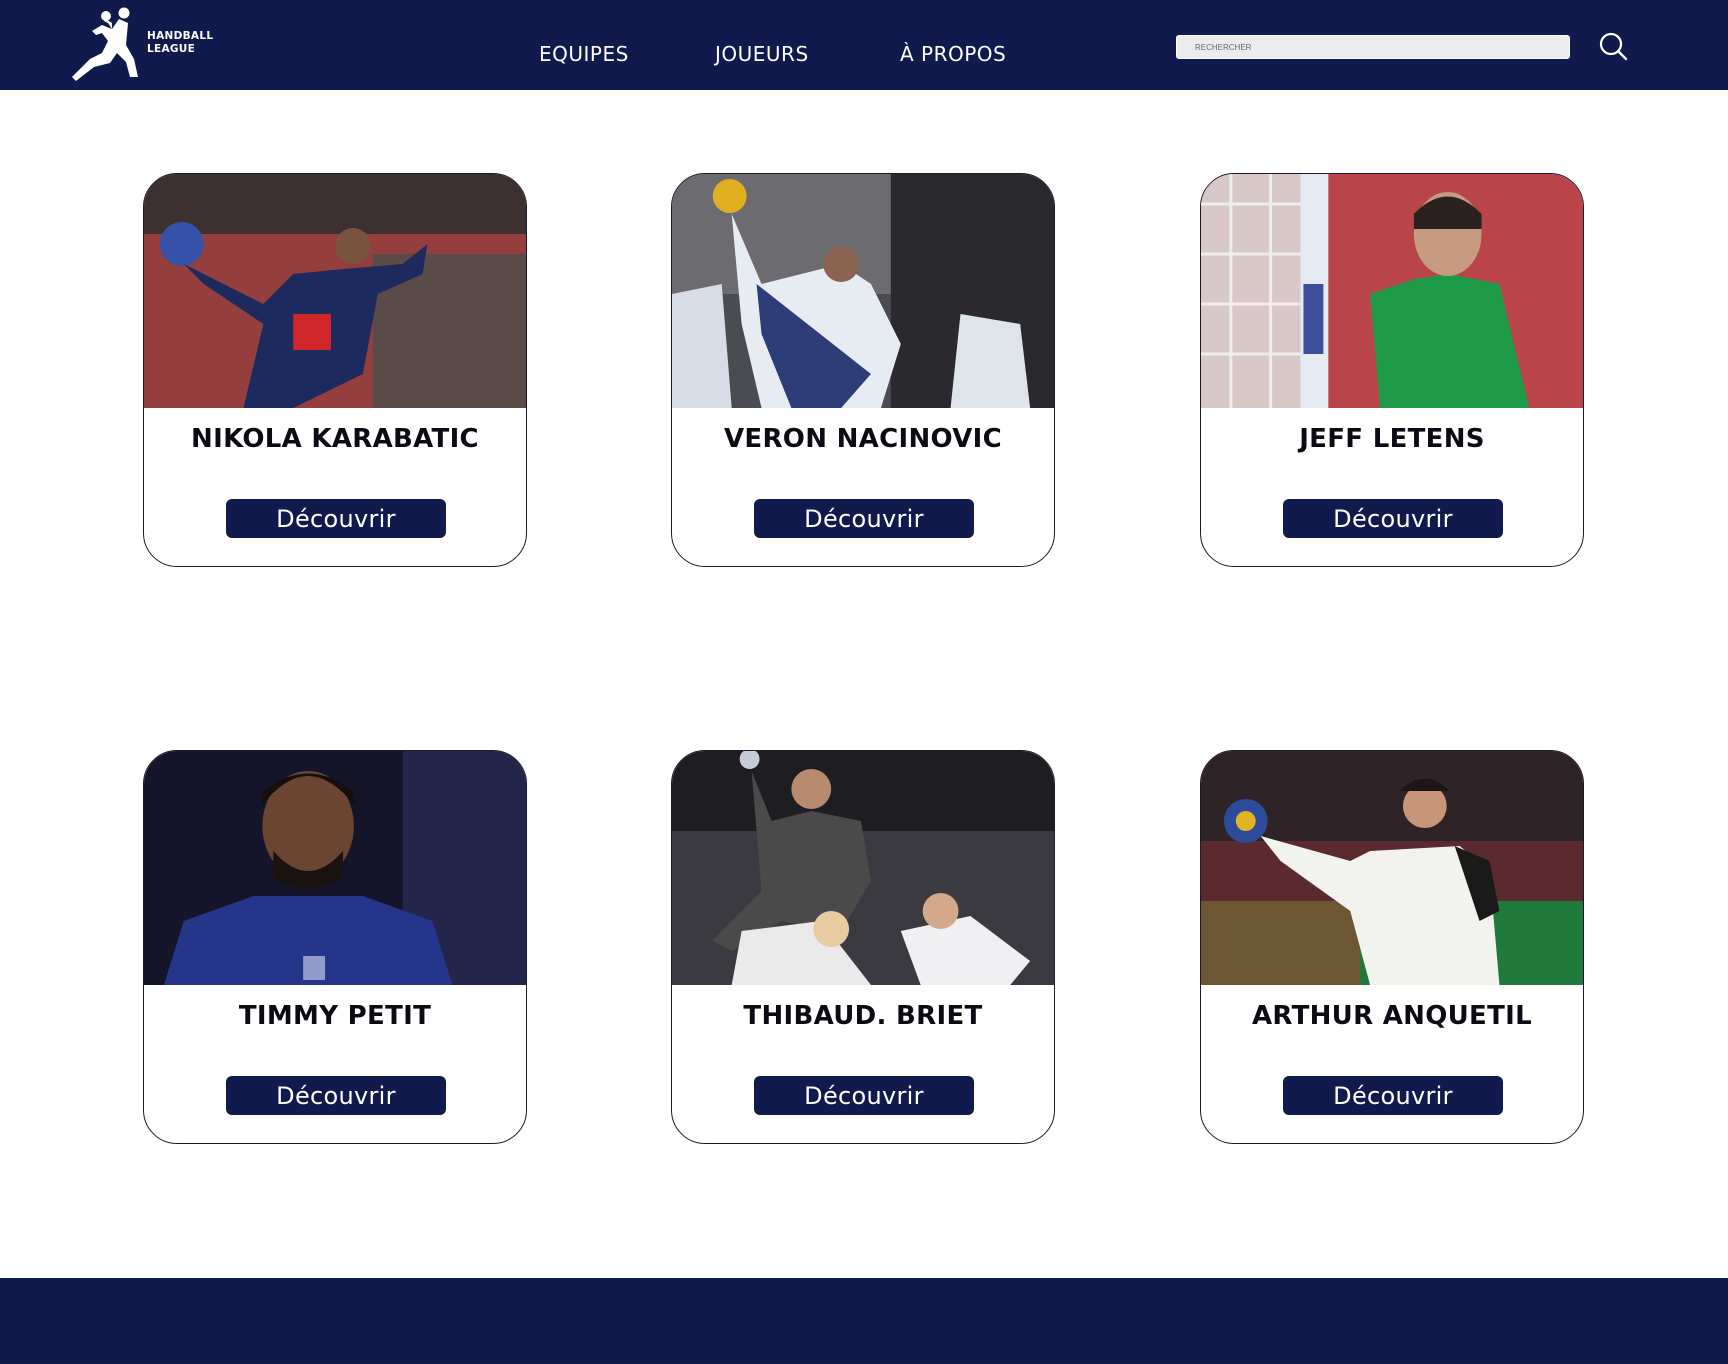 The height and width of the screenshot is (1364, 1728). Describe the element at coordinates (1392, 439) in the screenshot. I see `player-name: JEFF LETENS` at that location.